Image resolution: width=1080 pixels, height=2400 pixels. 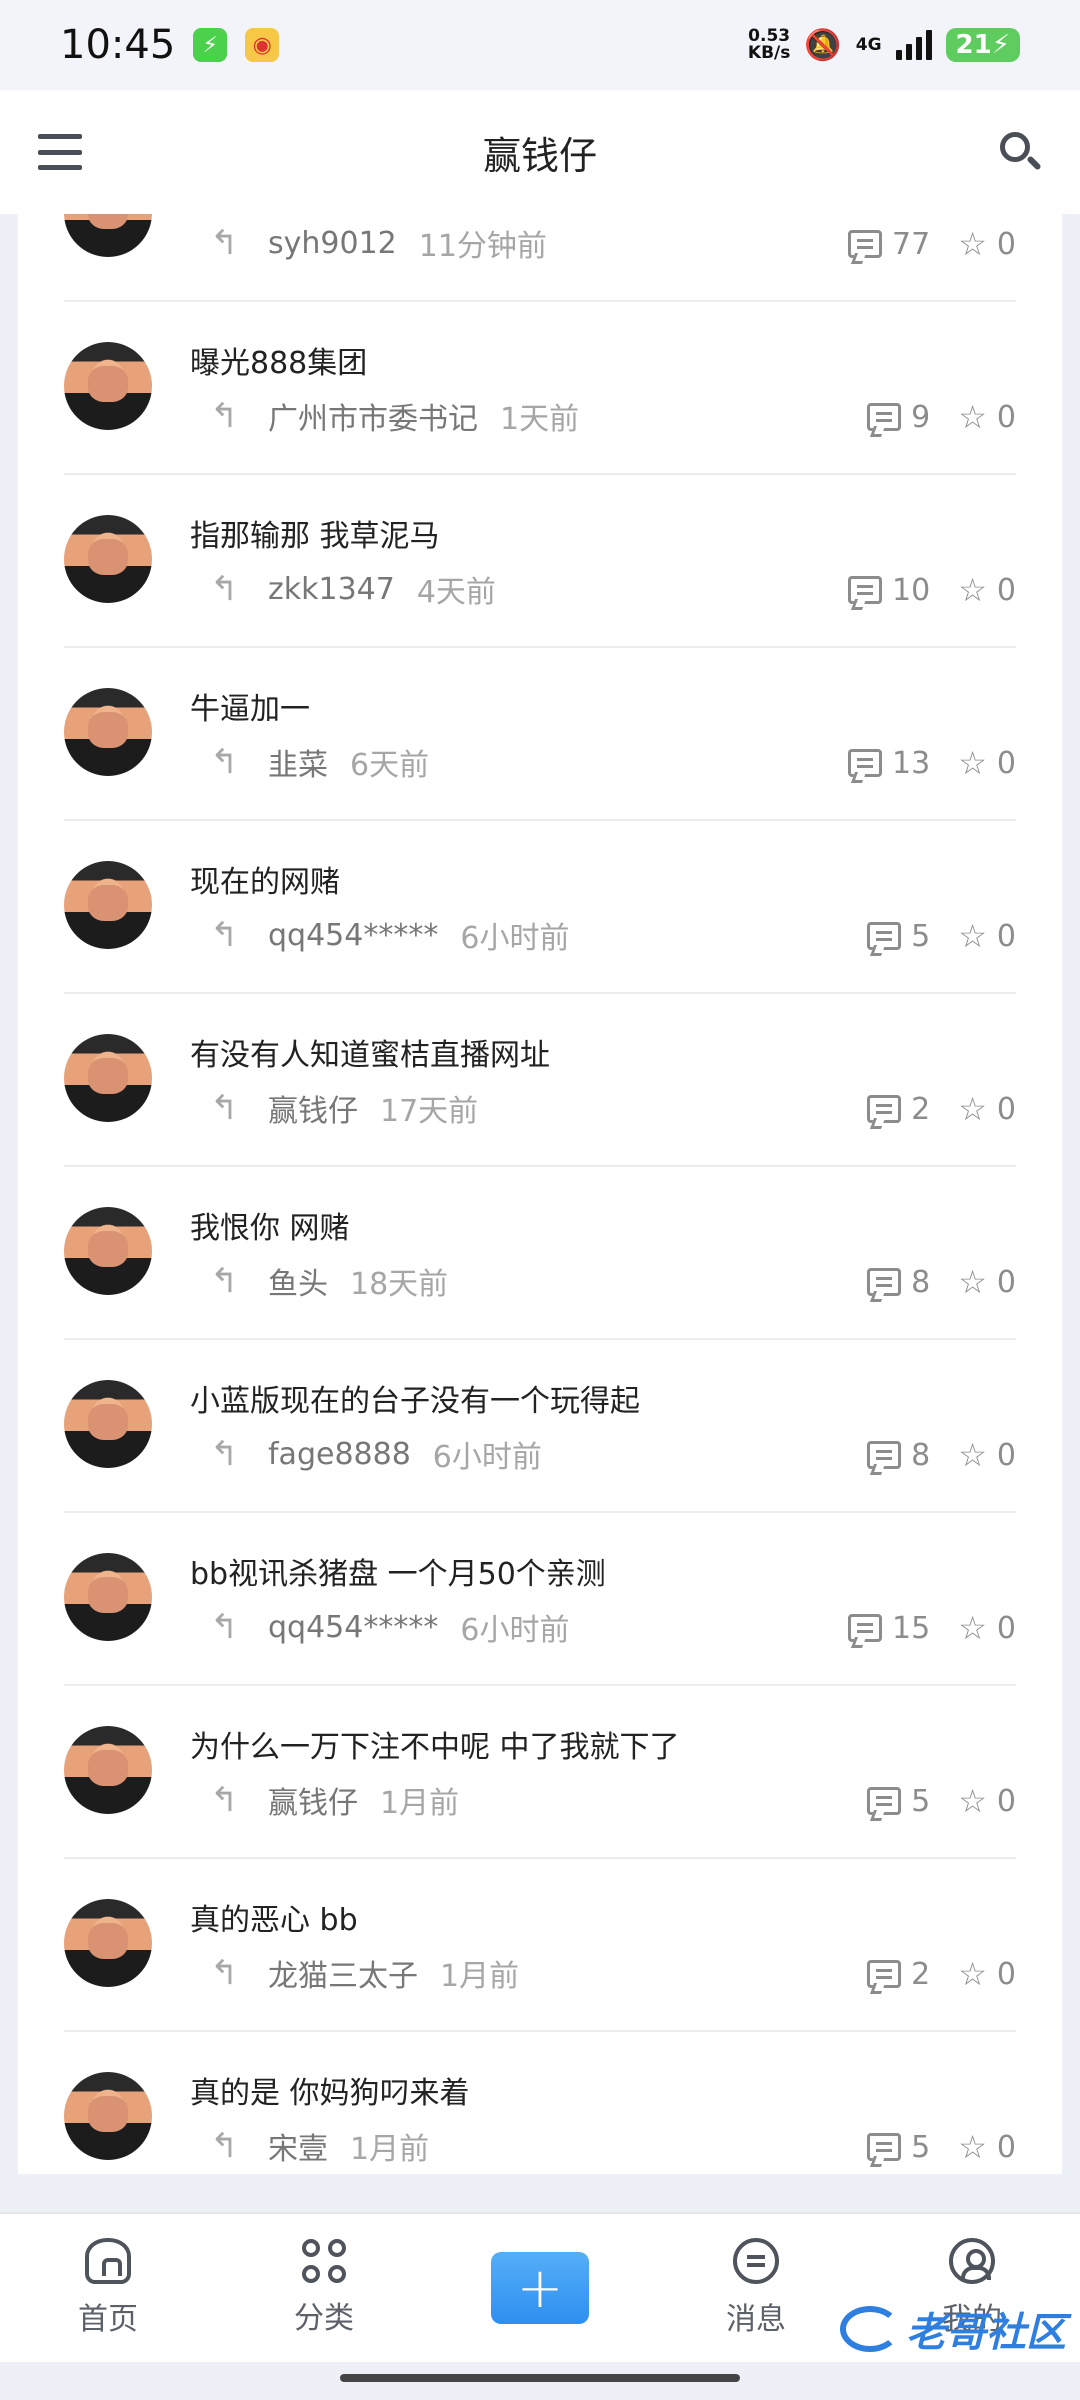 I want to click on nav-add: +, so click(x=540, y=2288).